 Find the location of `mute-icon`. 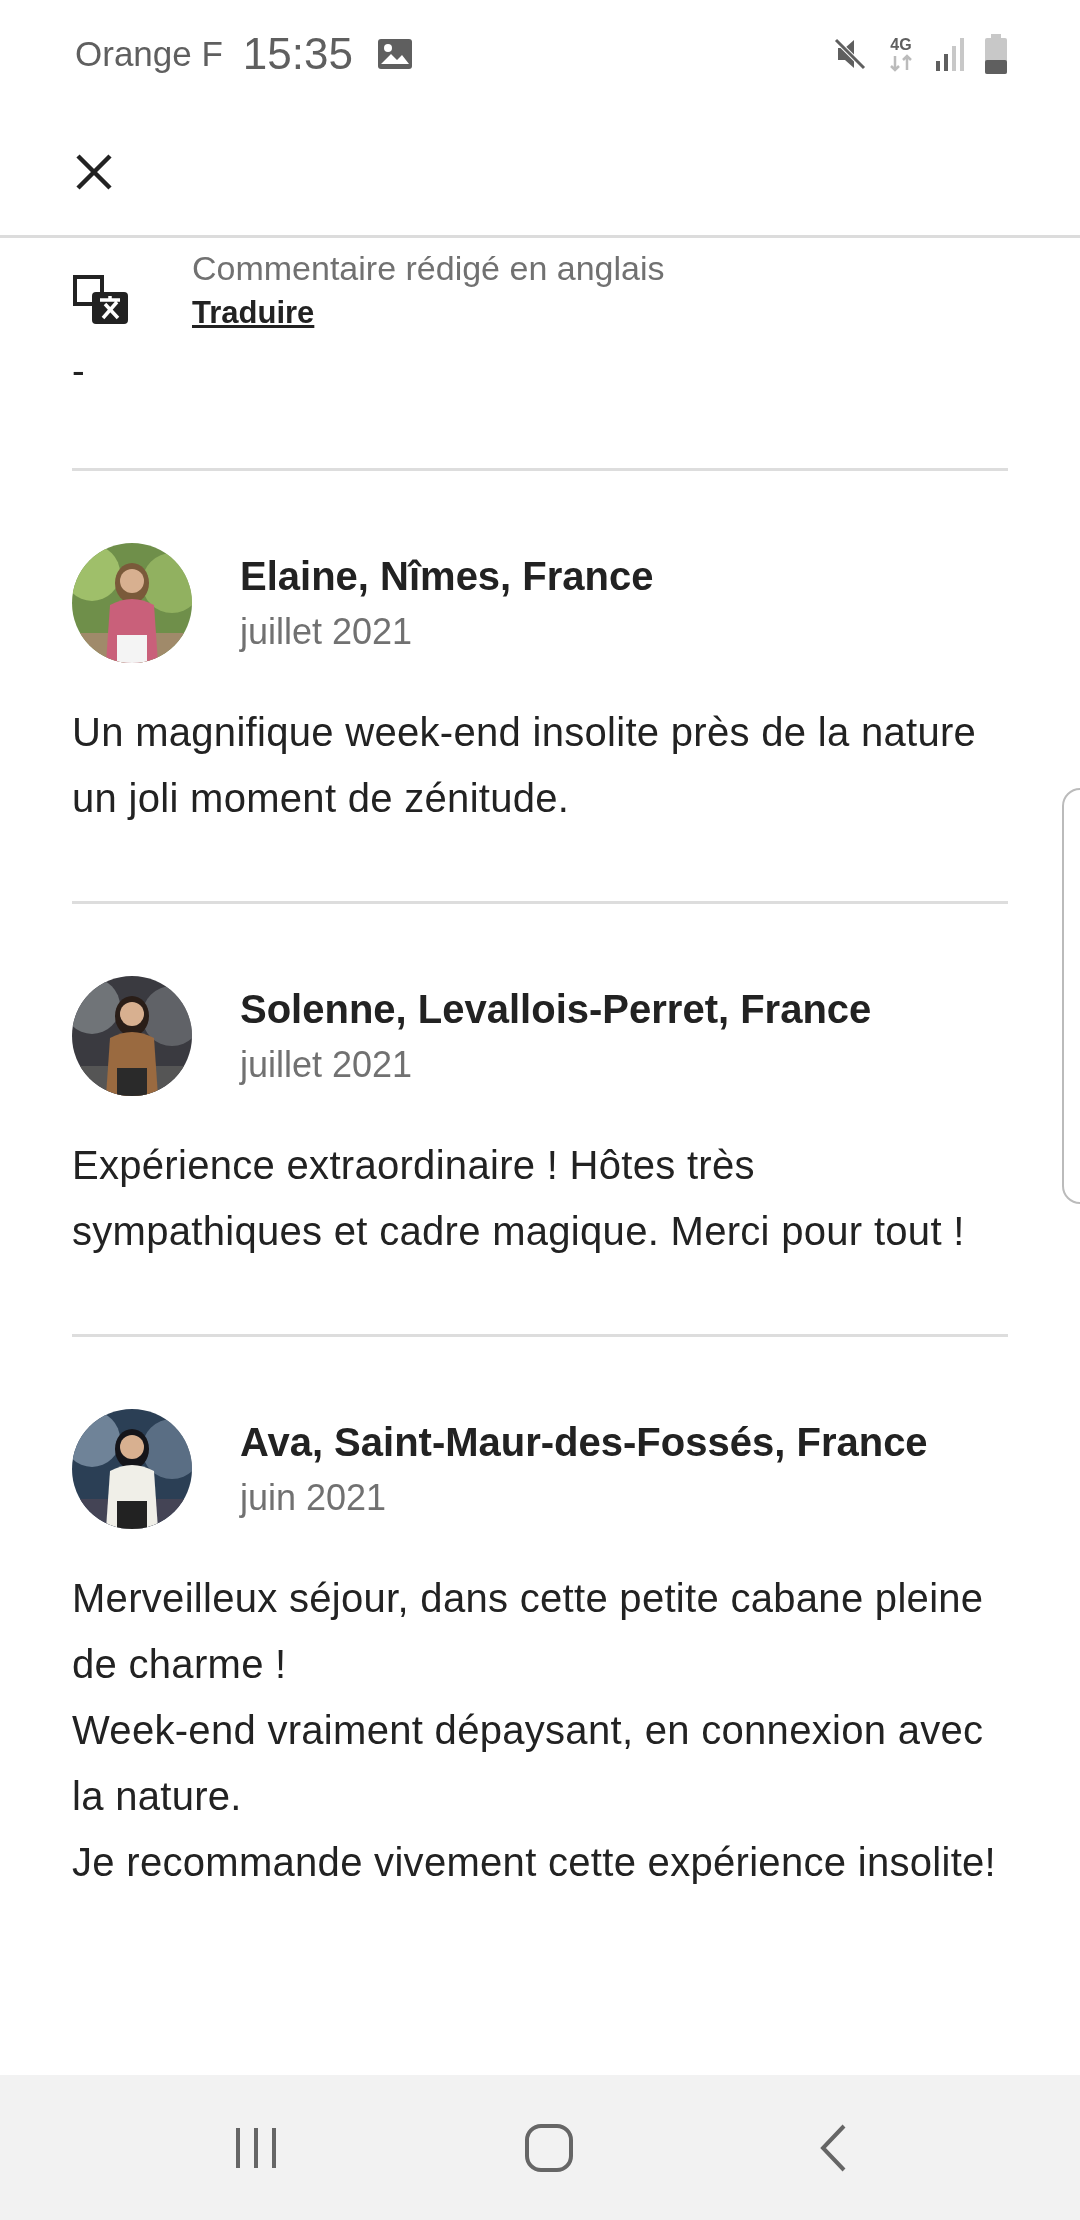

mute-icon is located at coordinates (850, 54).